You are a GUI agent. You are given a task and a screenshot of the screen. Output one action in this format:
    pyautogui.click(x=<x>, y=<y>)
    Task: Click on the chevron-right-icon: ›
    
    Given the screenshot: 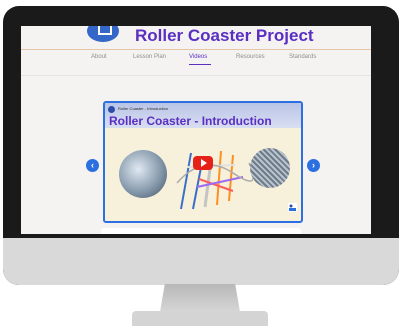 What is the action you would take?
    pyautogui.click(x=313, y=165)
    